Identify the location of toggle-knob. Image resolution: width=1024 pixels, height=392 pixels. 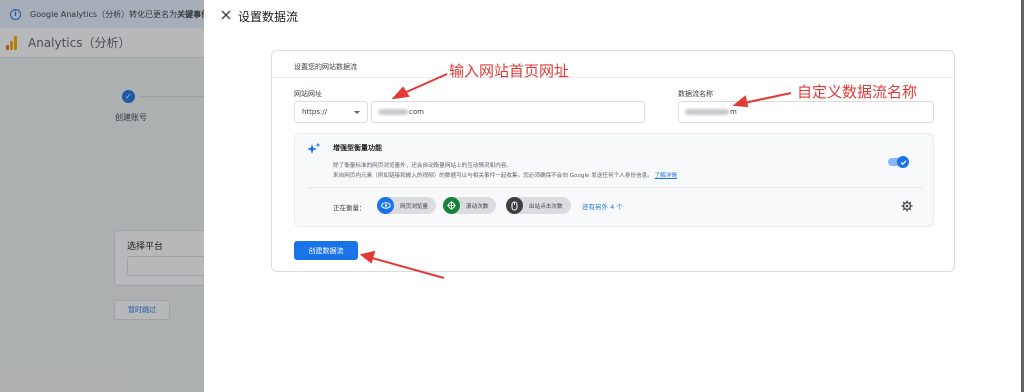
(903, 162).